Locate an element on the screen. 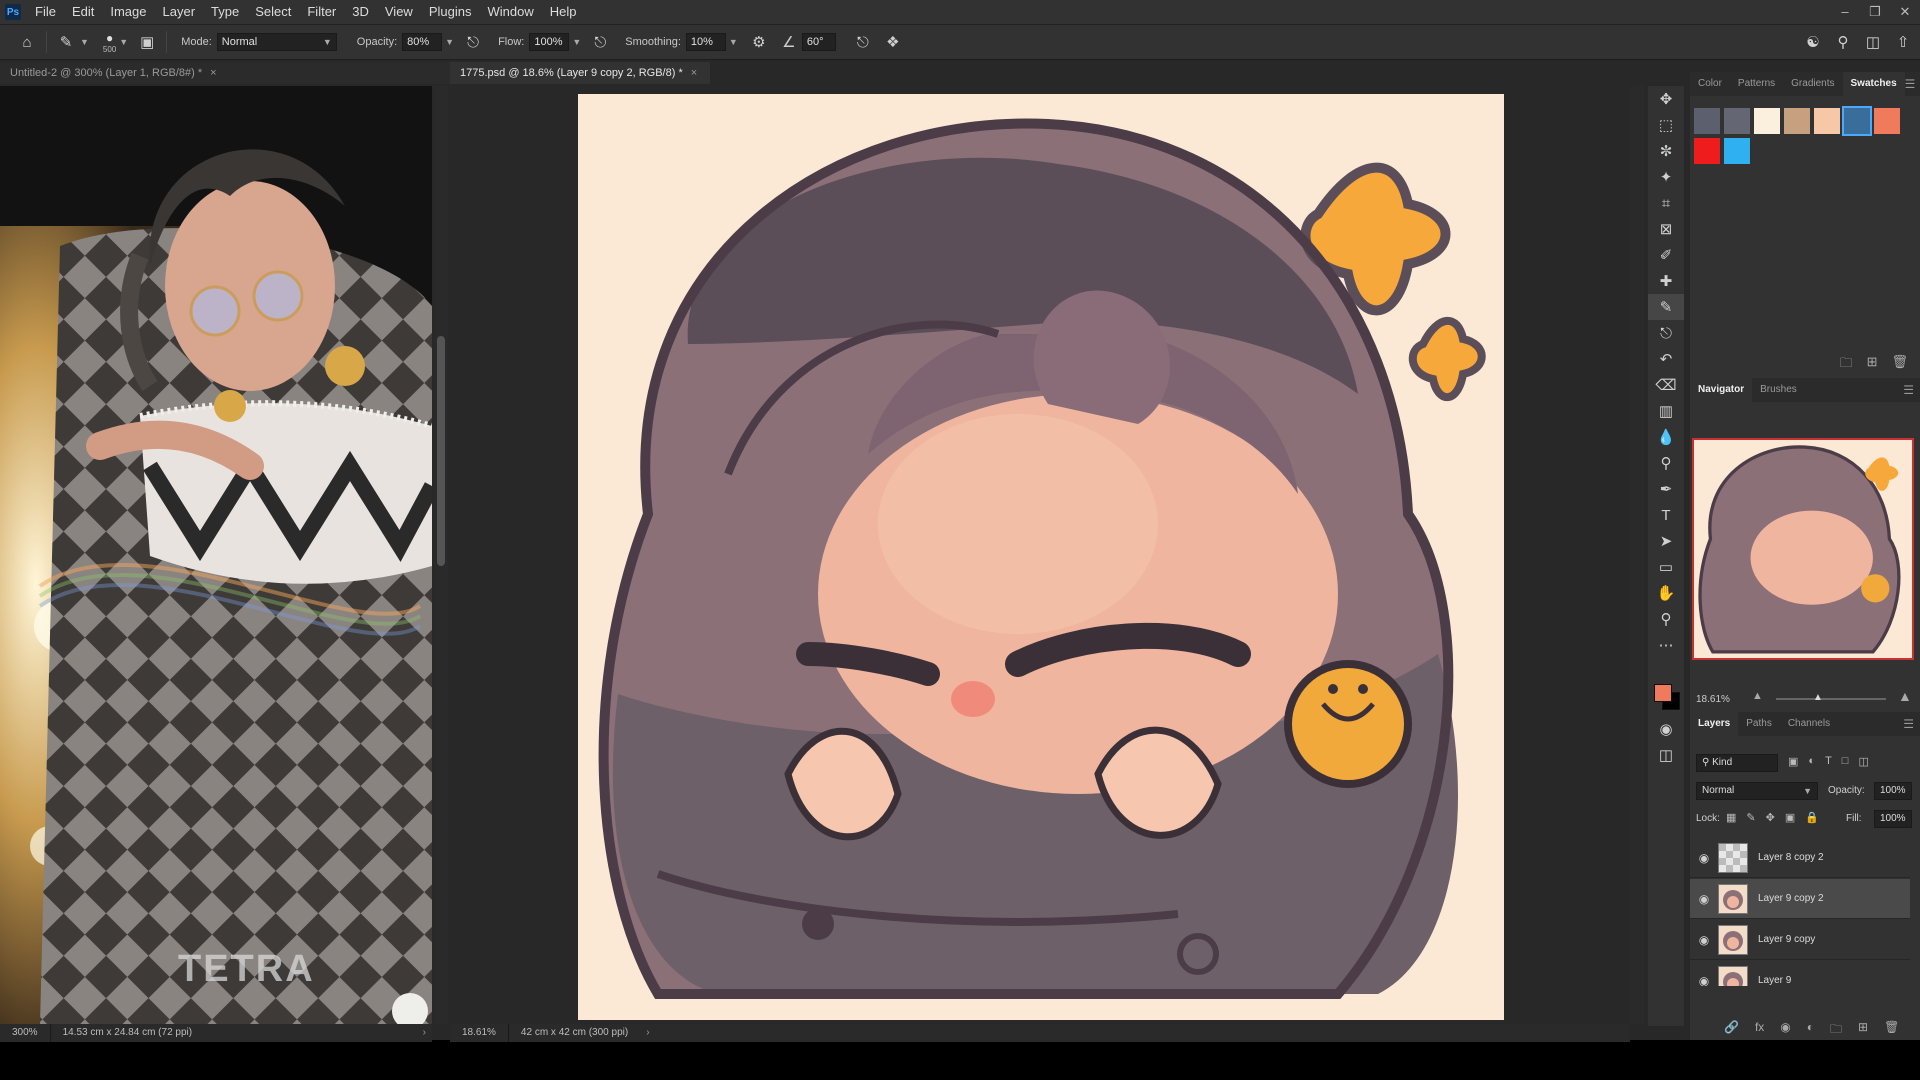 The image size is (1920, 1080). foreground-color is located at coordinates (1663, 693).